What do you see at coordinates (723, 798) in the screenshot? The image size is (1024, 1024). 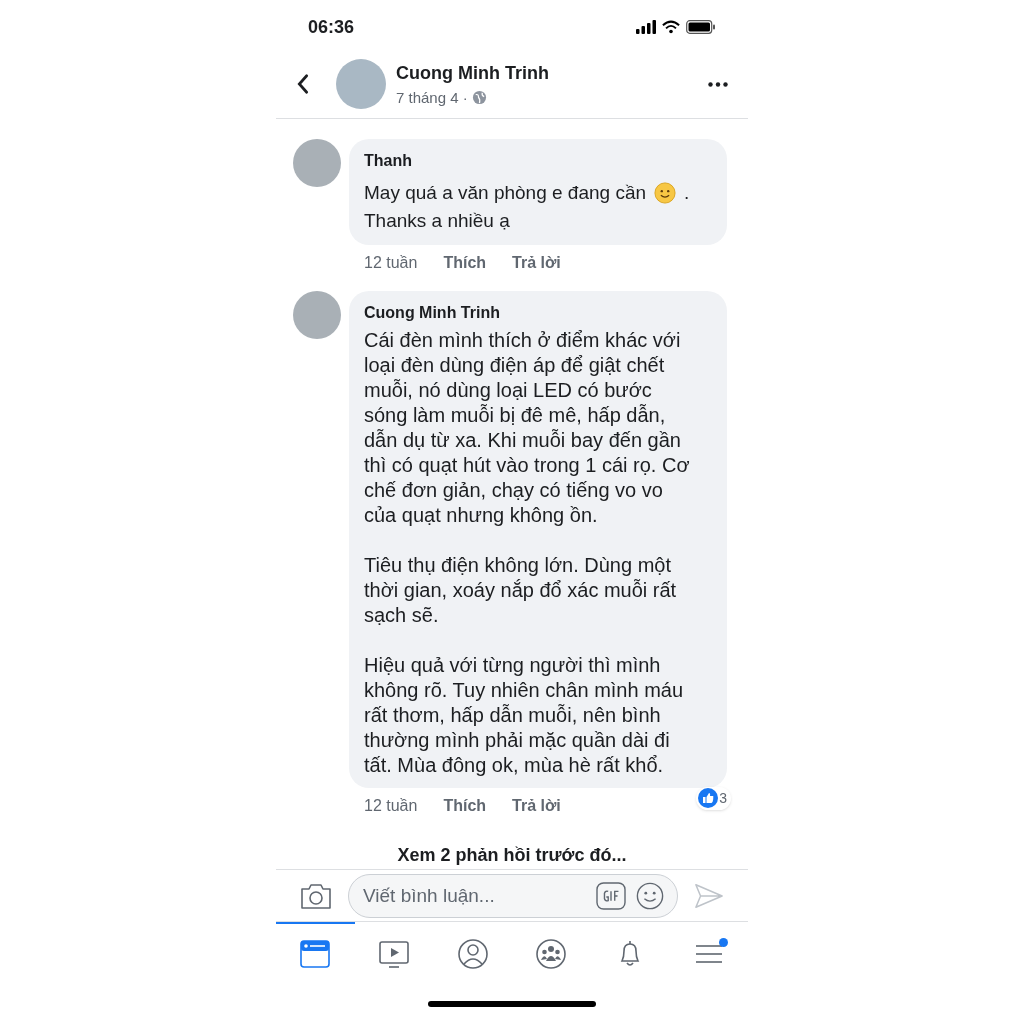 I see `reaction-count: 3` at bounding box center [723, 798].